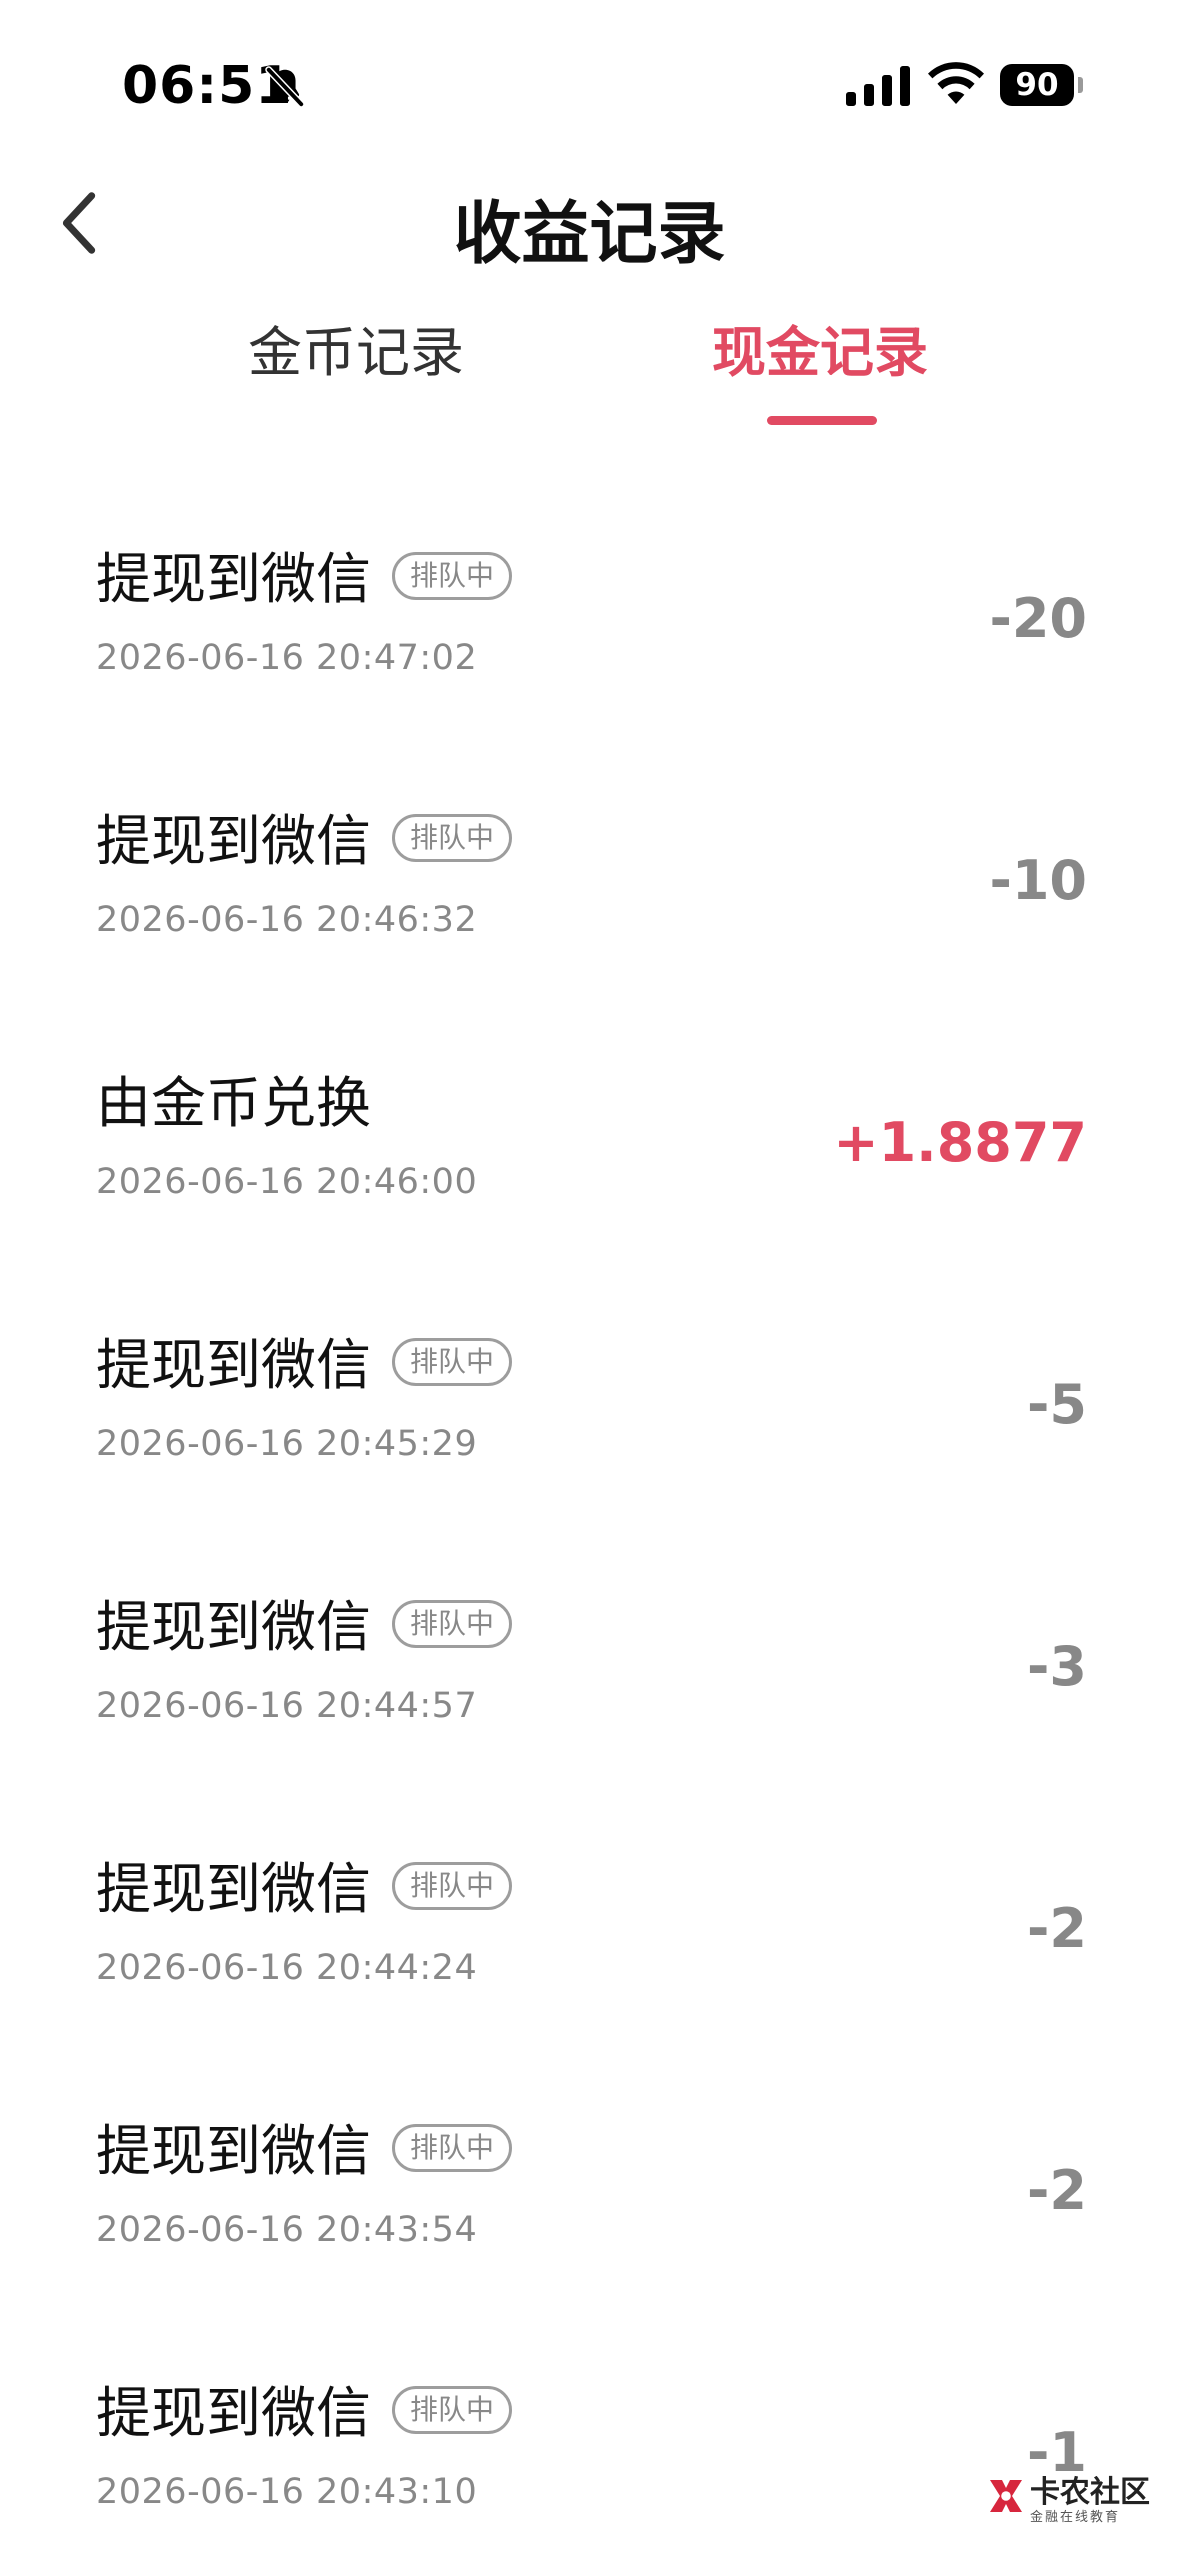 This screenshot has width=1179, height=2556. What do you see at coordinates (589, 2247) in the screenshot?
I see `list-item: 提现到微信 排队中 2026-06-16 20:43:54 -2` at bounding box center [589, 2247].